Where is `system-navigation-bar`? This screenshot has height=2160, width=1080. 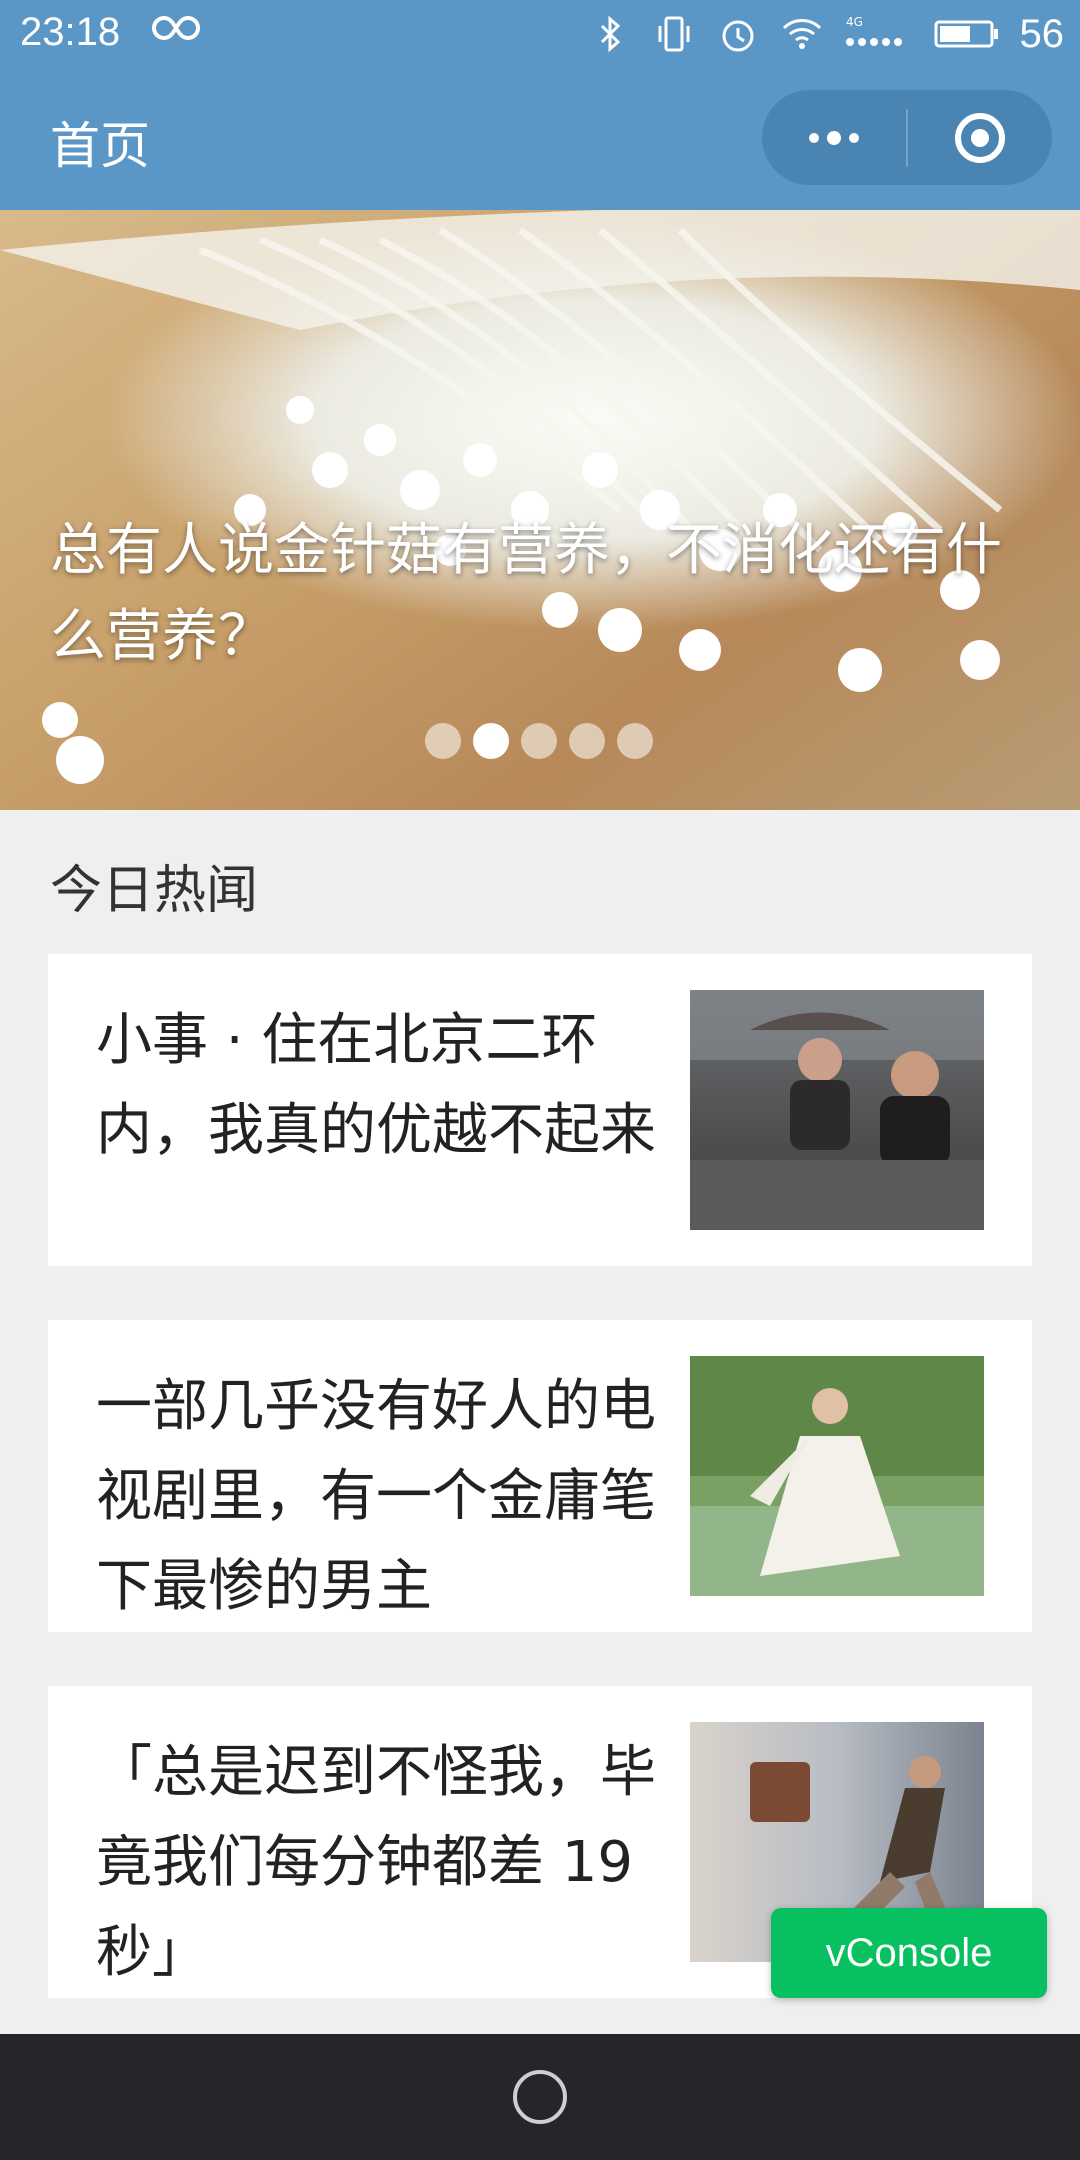
system-navigation-bar is located at coordinates (540, 2097).